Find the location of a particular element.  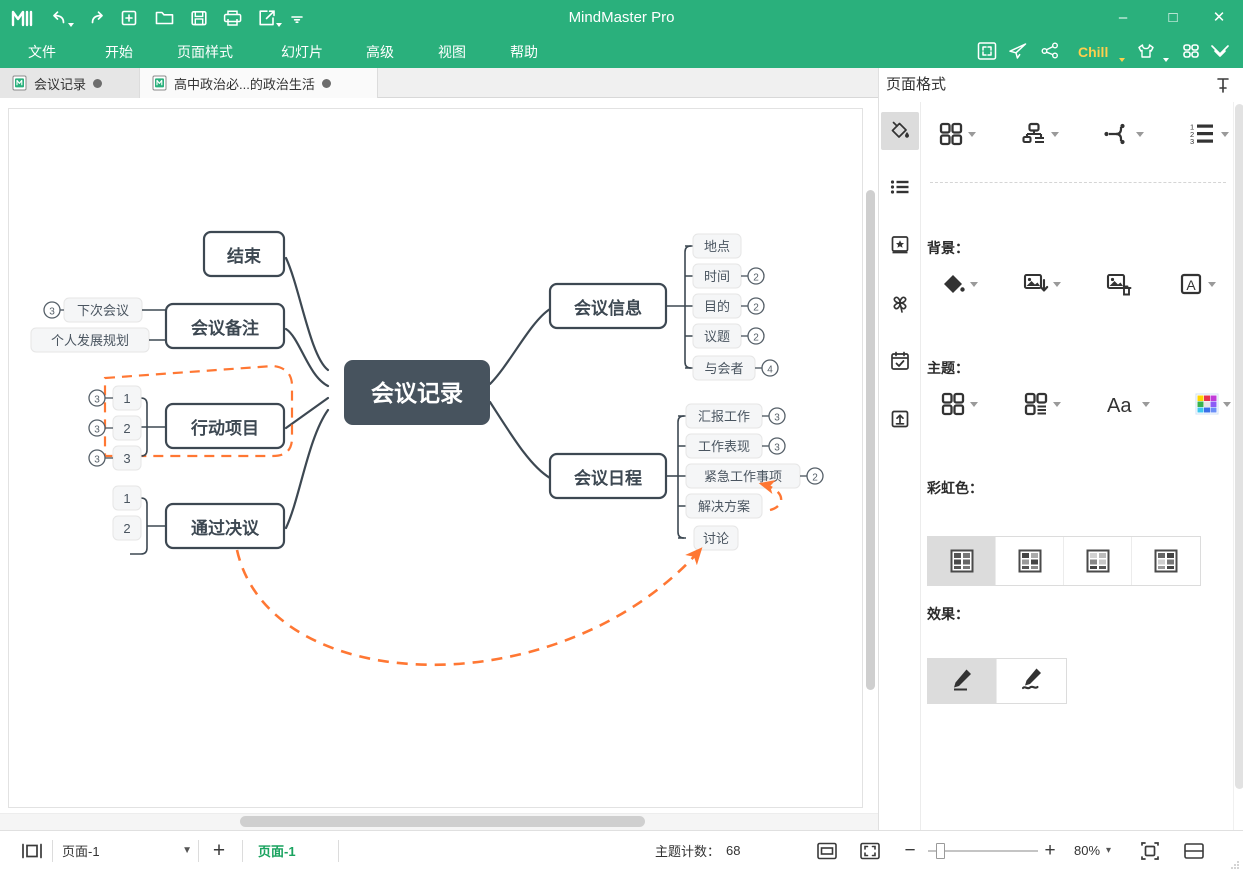

node-huiyixinxi-group: 会议信息 地点 时间 2 目的 2 议题 2 与会者 4 is located at coordinates (663, 307).